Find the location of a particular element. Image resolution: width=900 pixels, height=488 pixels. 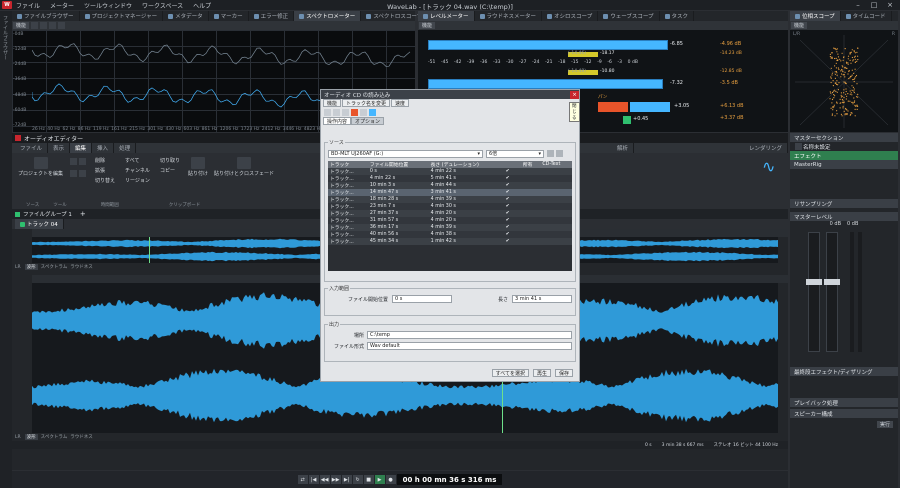

length-field: 3 min 41 s is located at coordinates (542, 299).